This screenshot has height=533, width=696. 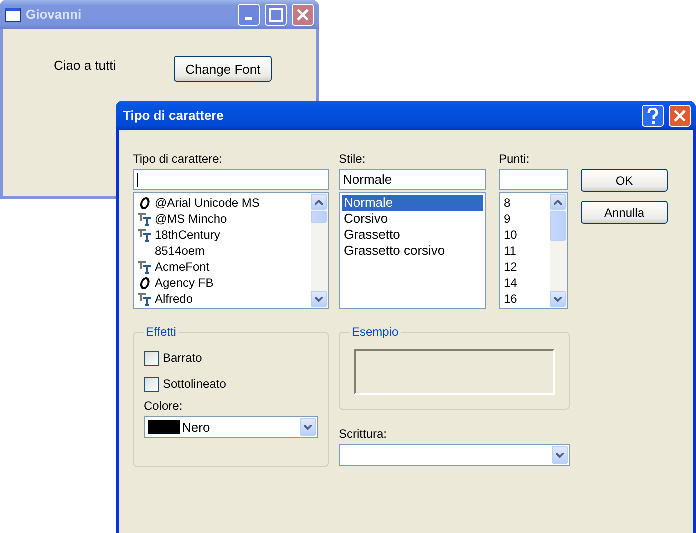 I want to click on window-title: Giovanni, so click(x=54, y=14).